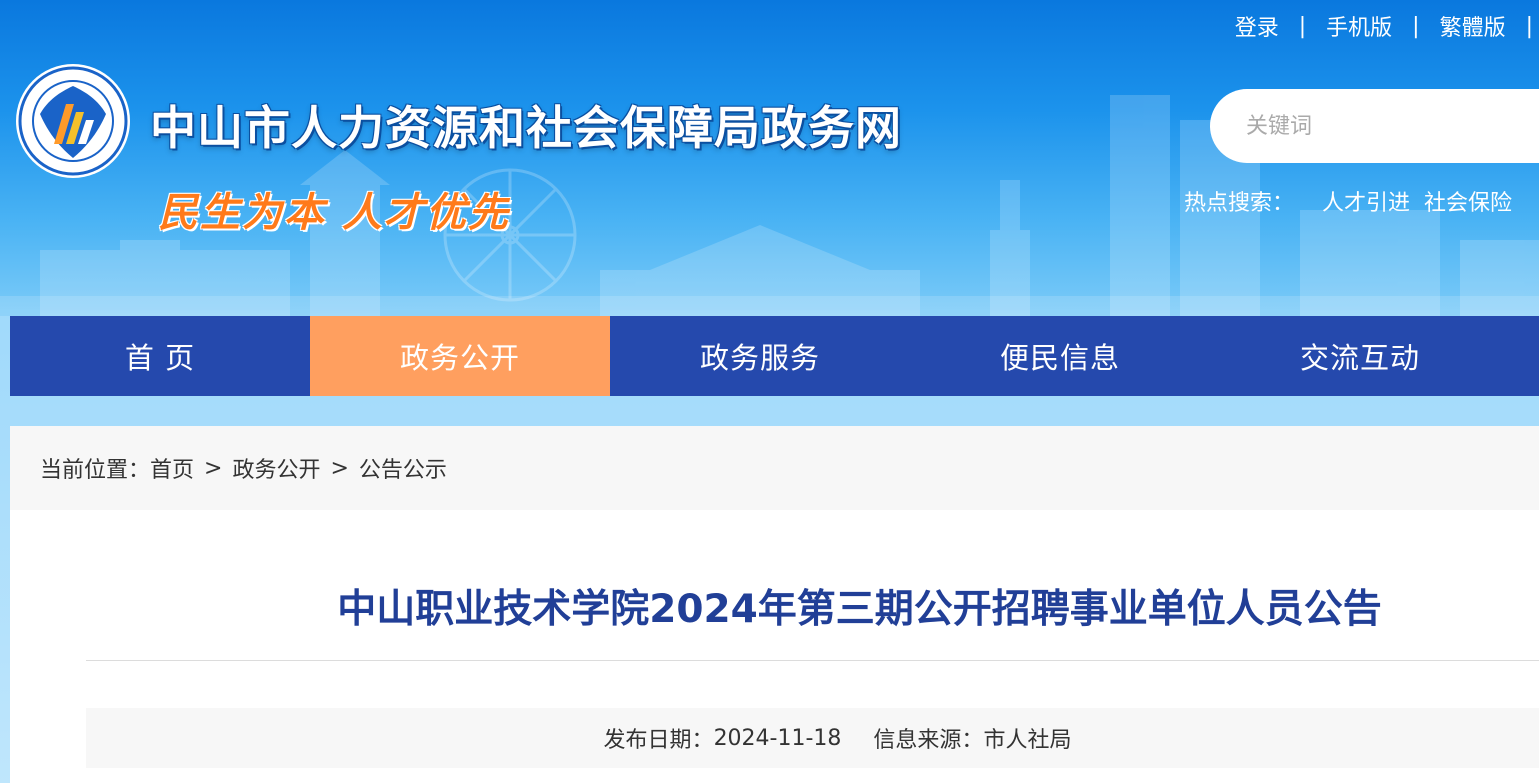  Describe the element at coordinates (928, 740) in the screenshot. I see `source-label: 信息来源：` at that location.